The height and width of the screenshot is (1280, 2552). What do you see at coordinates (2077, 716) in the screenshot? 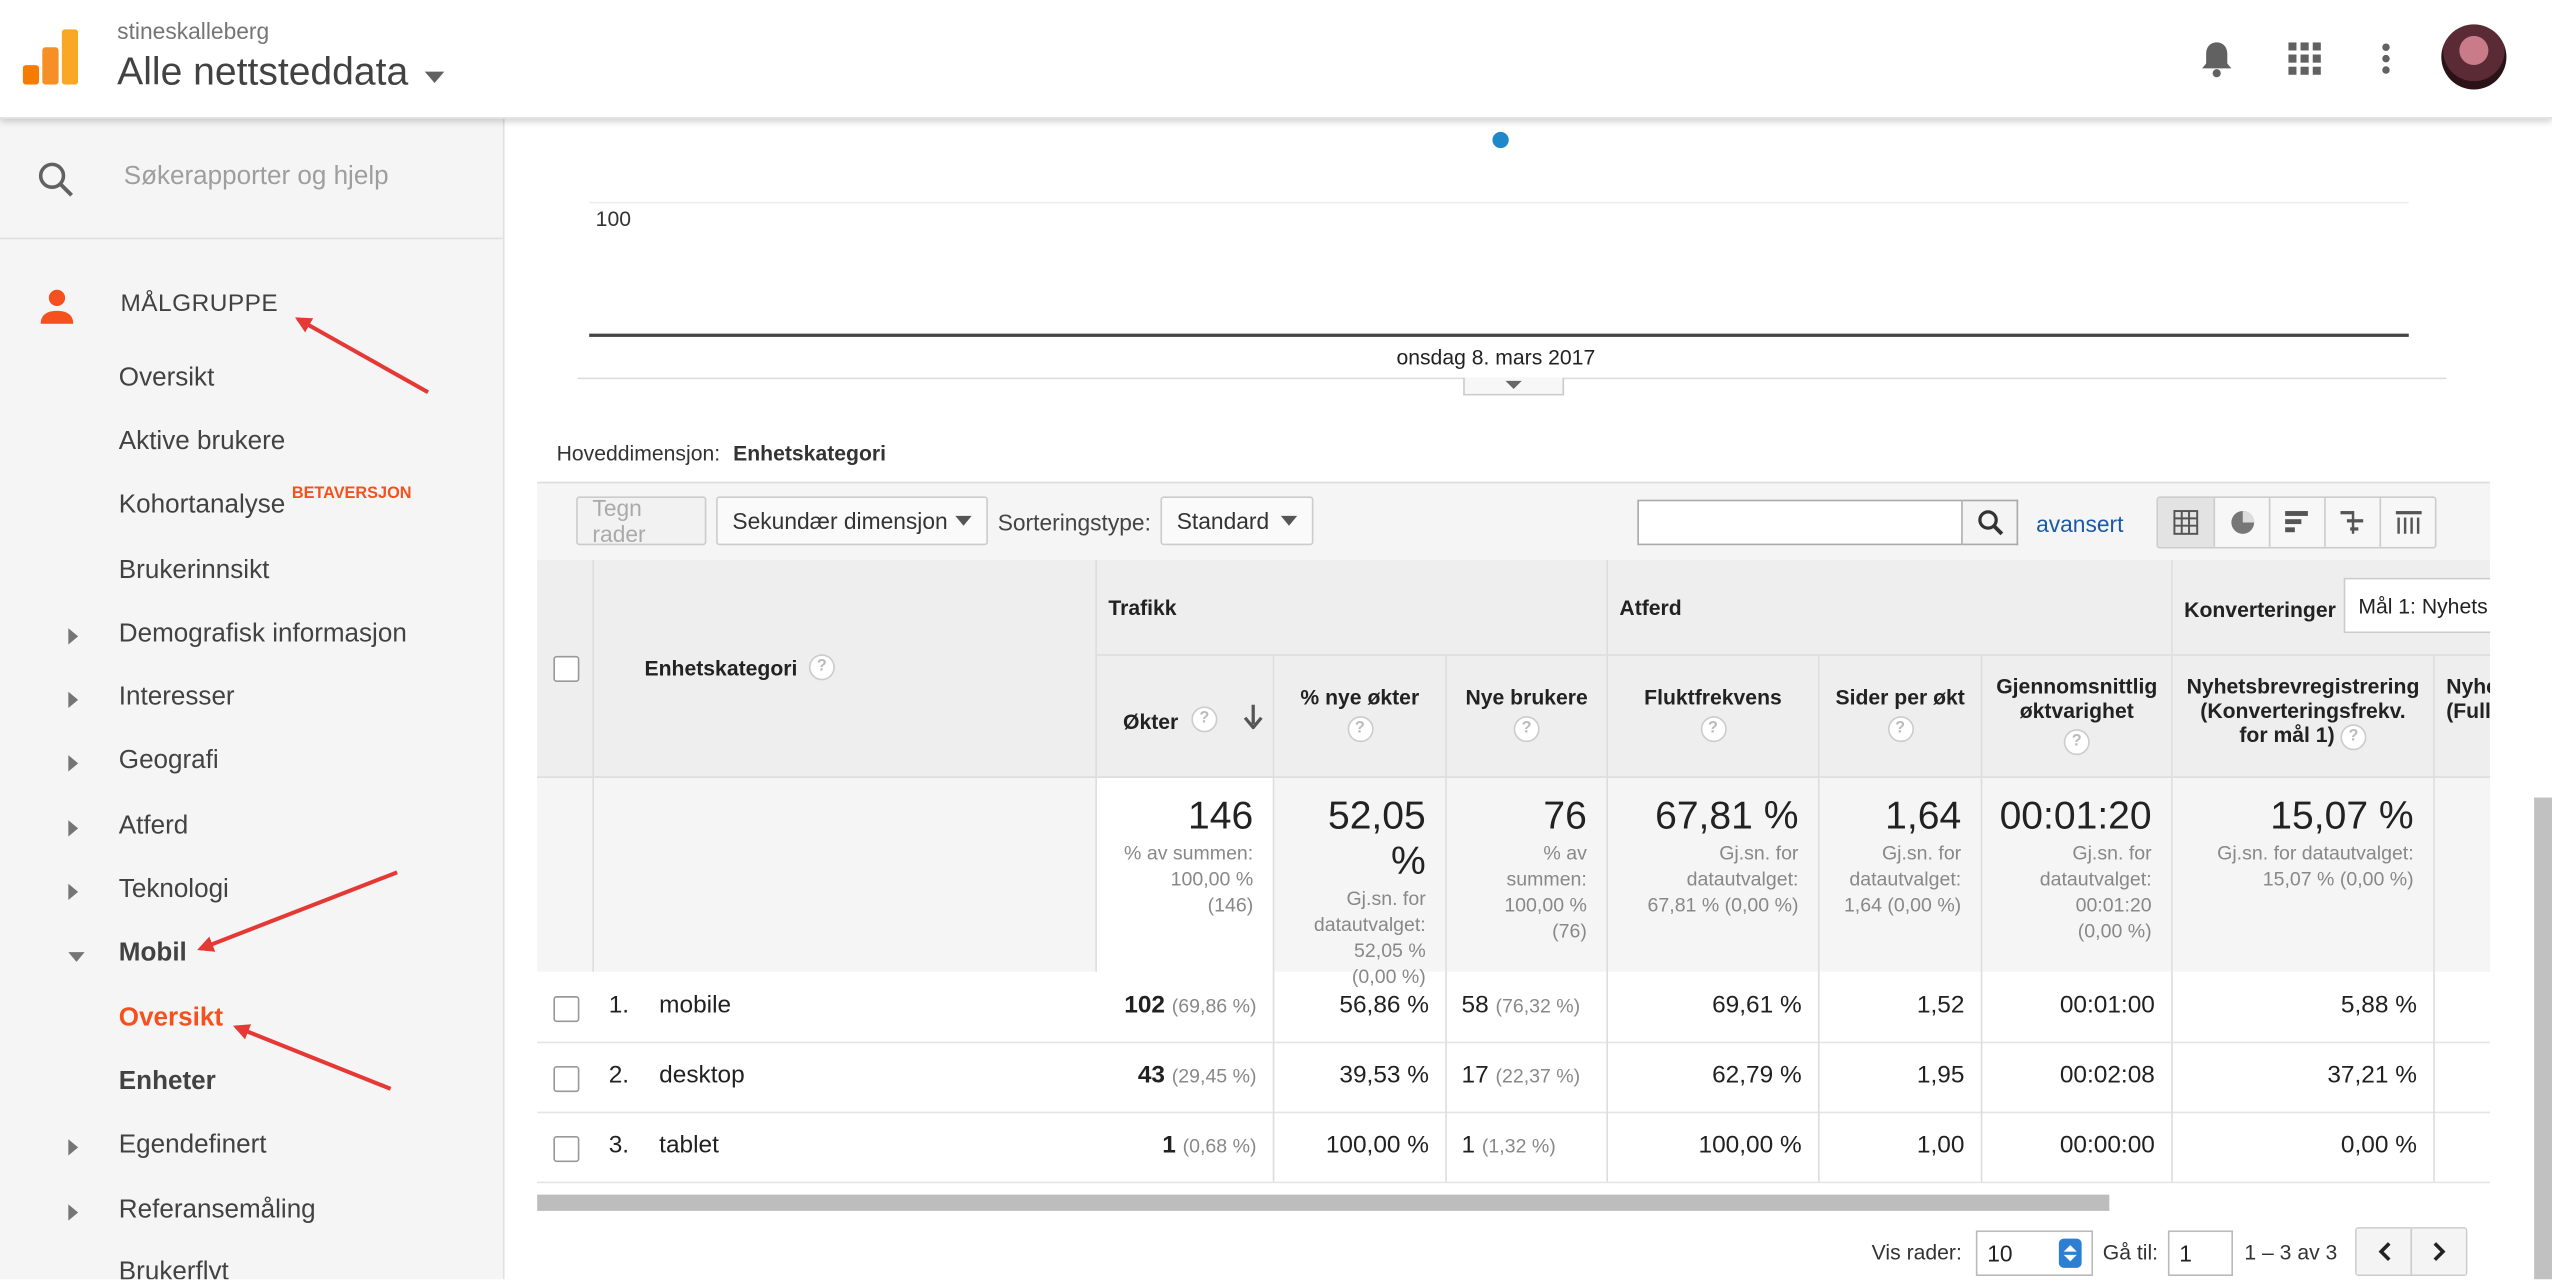
I see `avg-session-duration-column-header: Gjennomsnittlig øktvarighet?` at bounding box center [2077, 716].